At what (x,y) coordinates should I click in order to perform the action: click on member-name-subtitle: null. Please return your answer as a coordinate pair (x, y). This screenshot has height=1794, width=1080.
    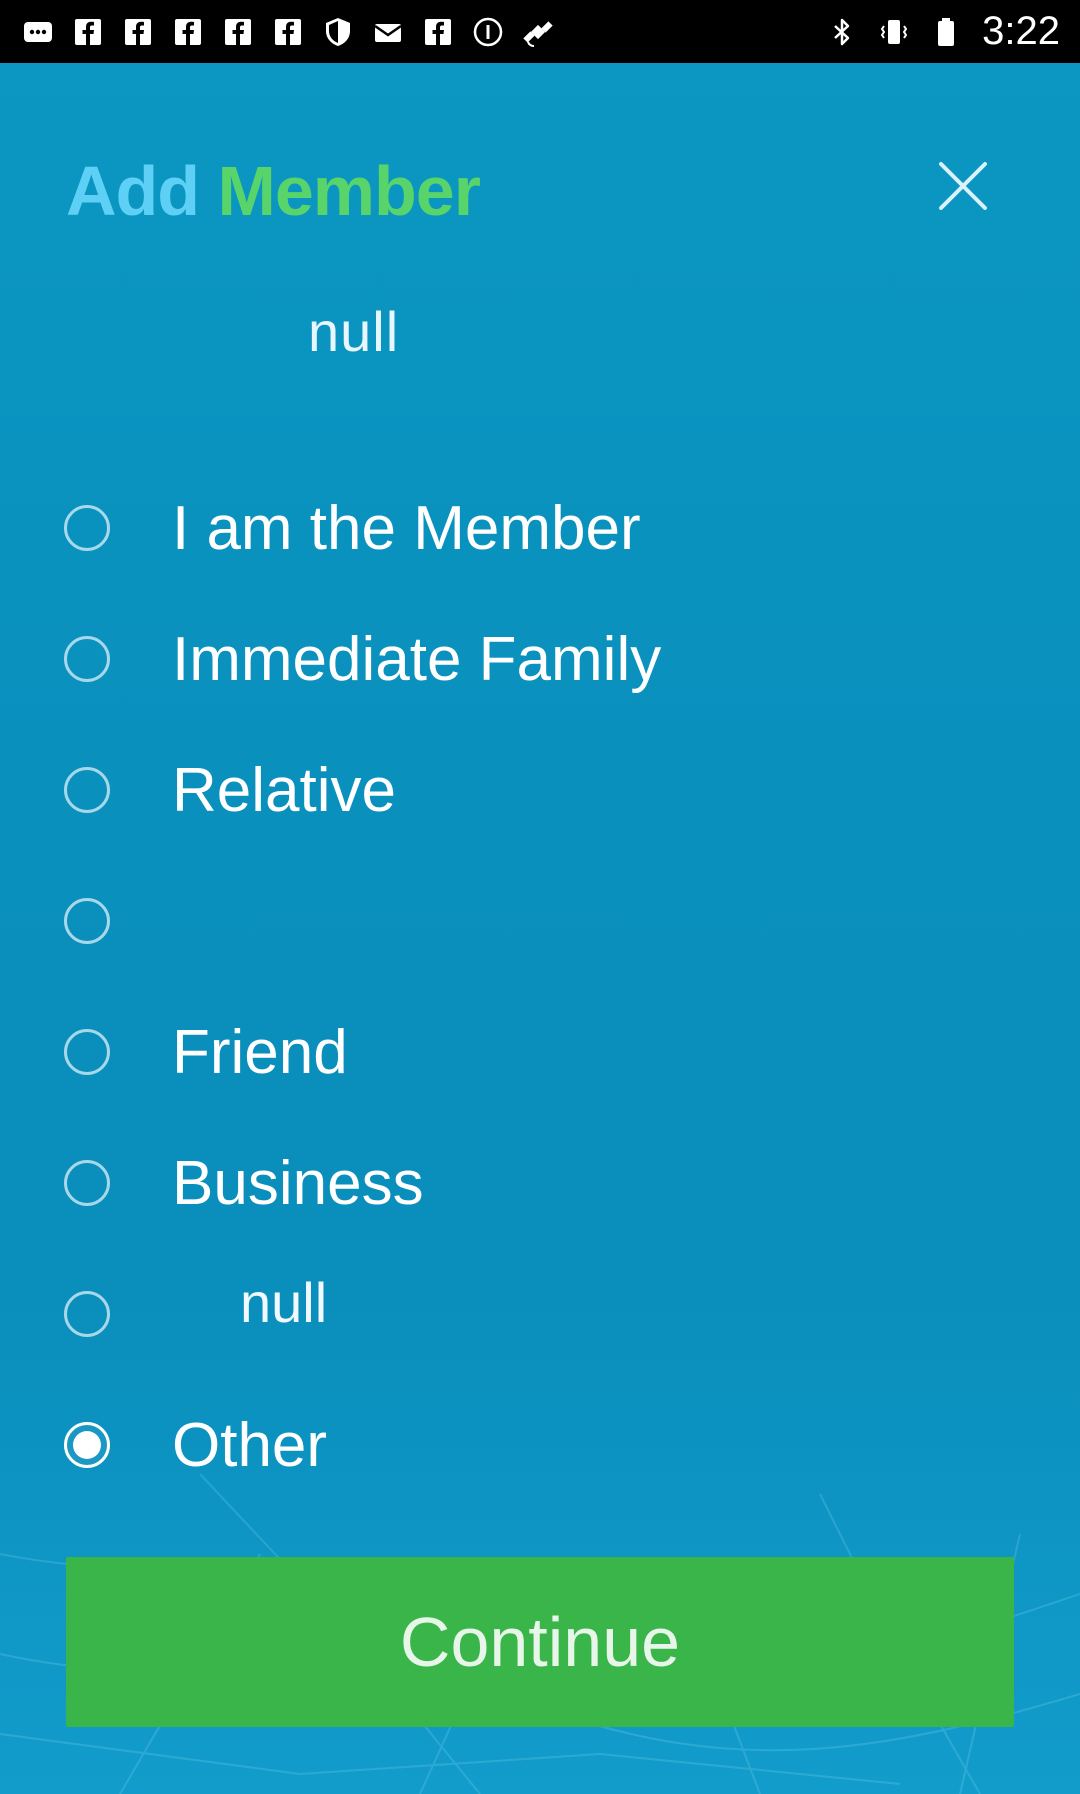
    Looking at the image, I should click on (354, 331).